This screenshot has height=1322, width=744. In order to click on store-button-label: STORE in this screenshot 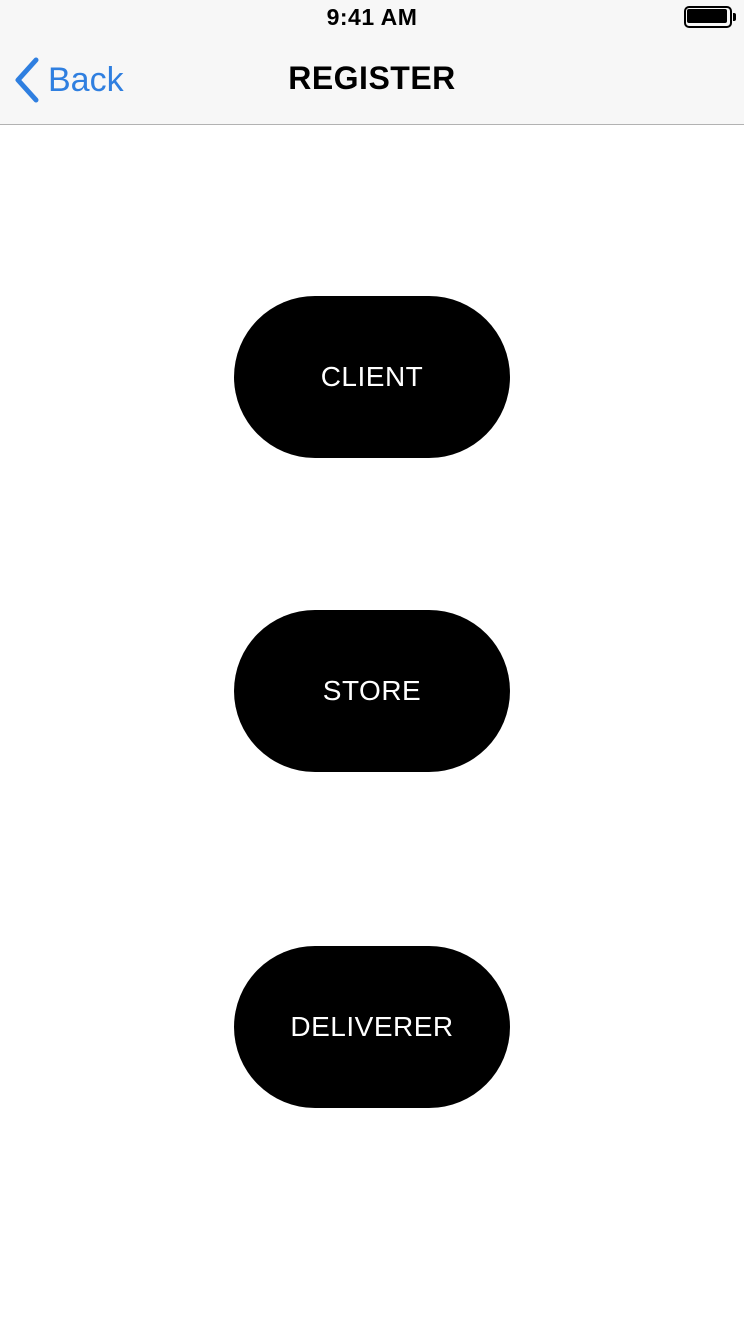, I will do `click(372, 690)`.